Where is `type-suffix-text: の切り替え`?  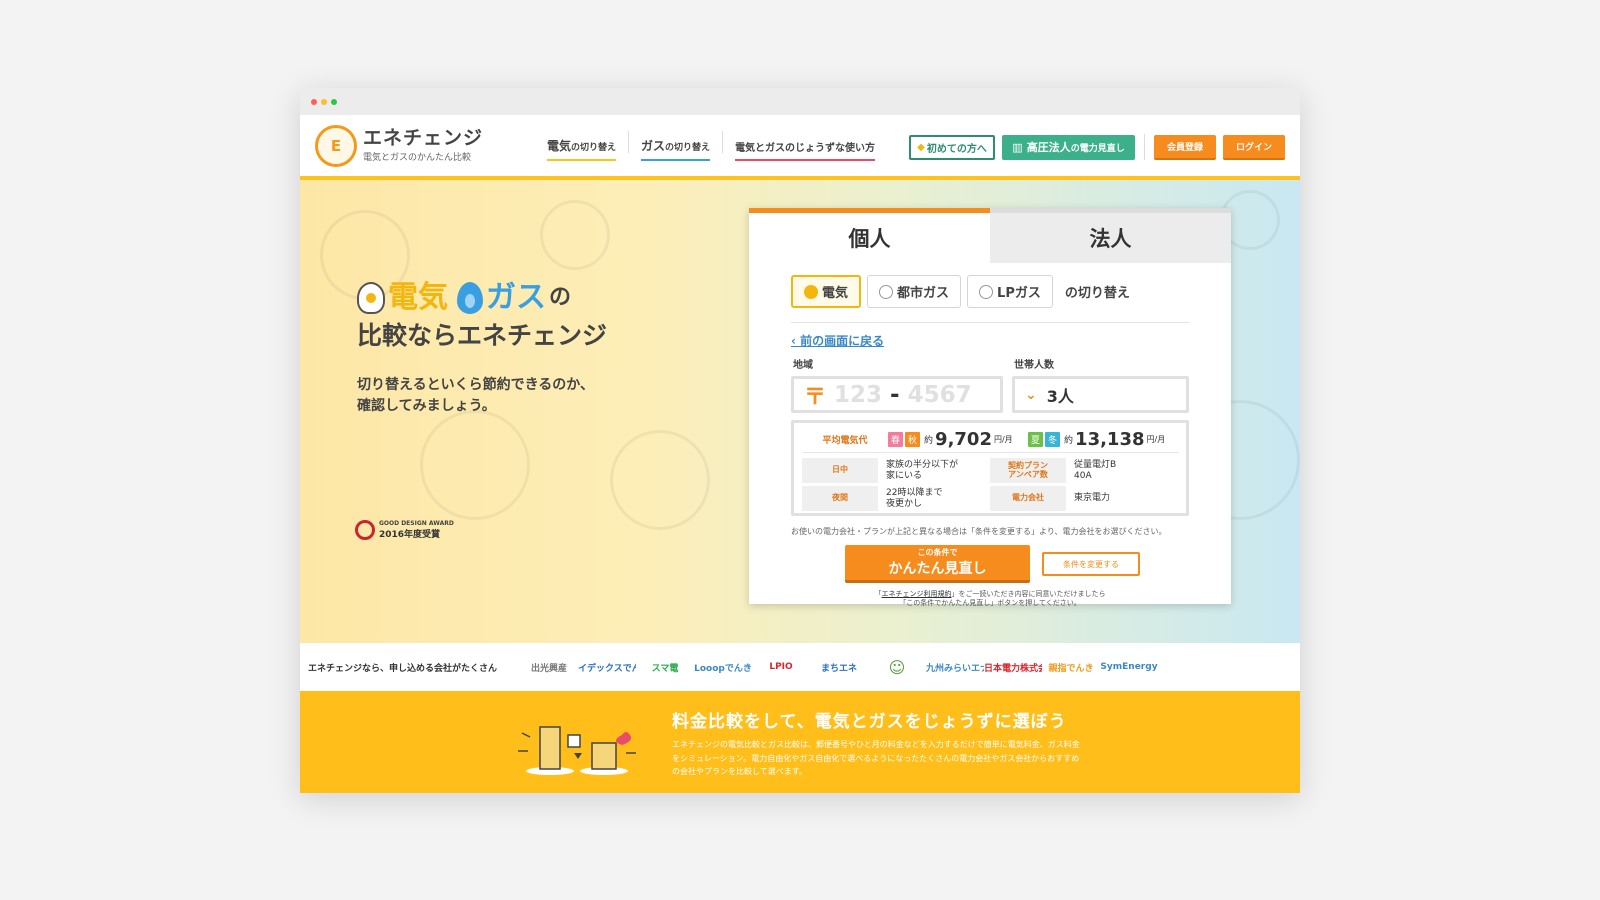 type-suffix-text: の切り替え is located at coordinates (1097, 293).